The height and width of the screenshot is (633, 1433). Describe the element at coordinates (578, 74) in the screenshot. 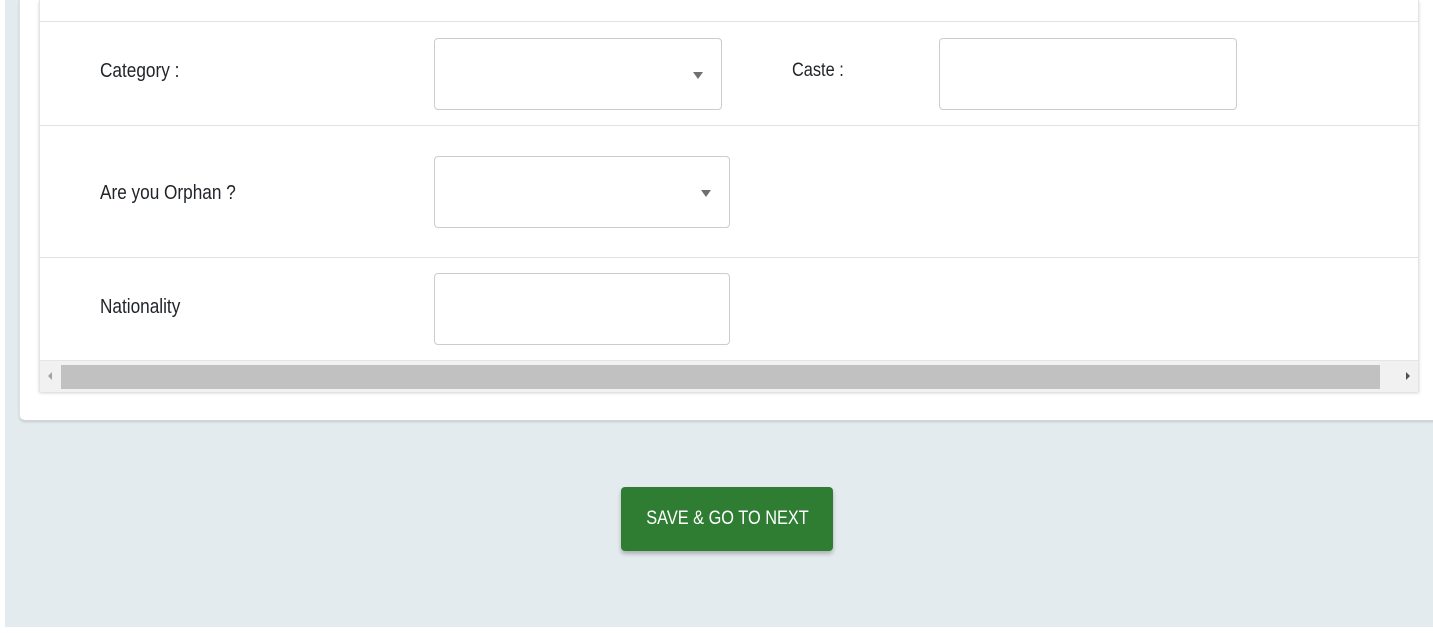

I see `category-select` at that location.